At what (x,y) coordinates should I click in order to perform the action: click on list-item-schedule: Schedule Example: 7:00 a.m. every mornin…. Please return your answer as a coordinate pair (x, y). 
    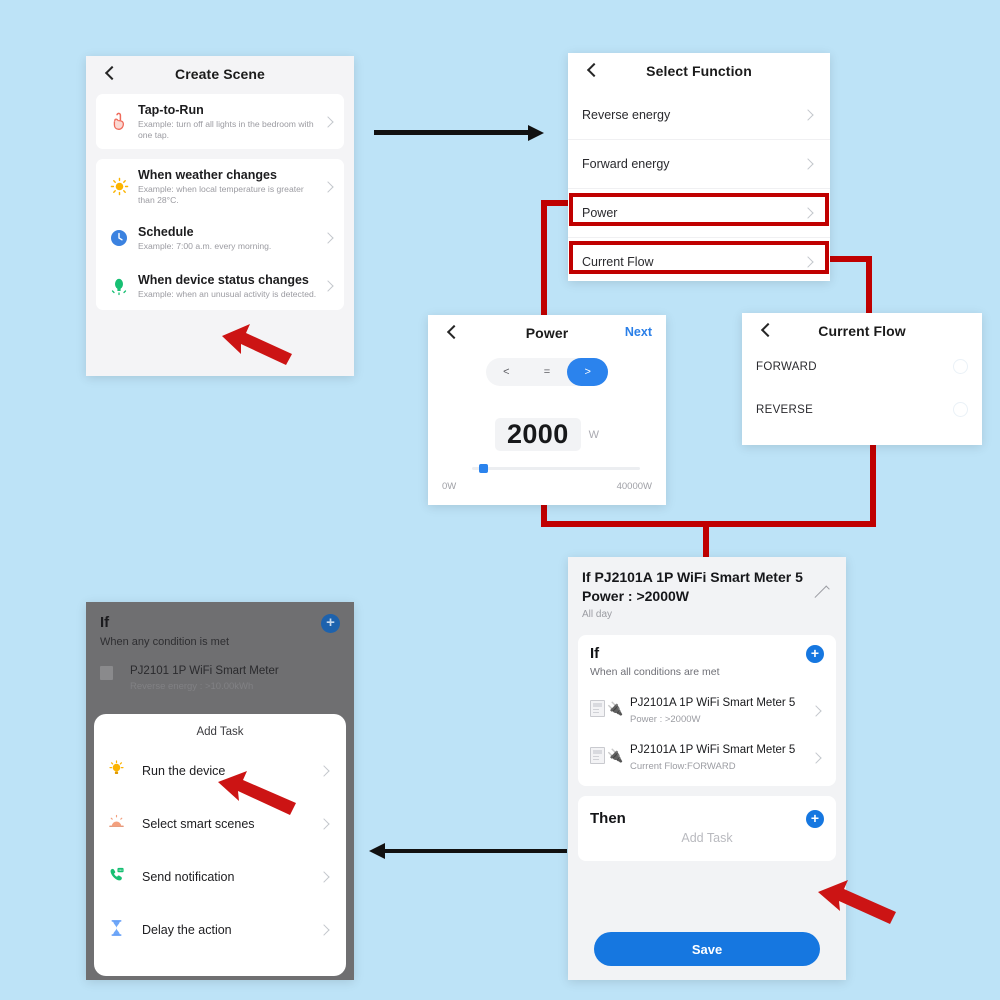
    Looking at the image, I should click on (220, 238).